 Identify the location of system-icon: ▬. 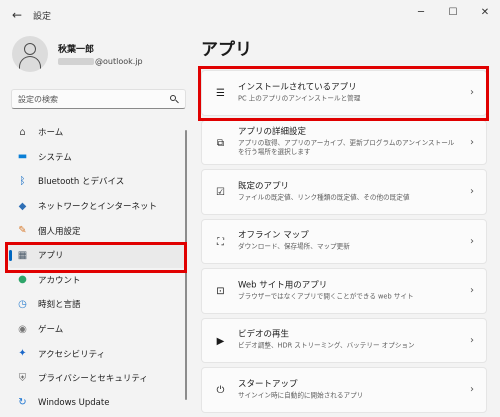
(22, 157).